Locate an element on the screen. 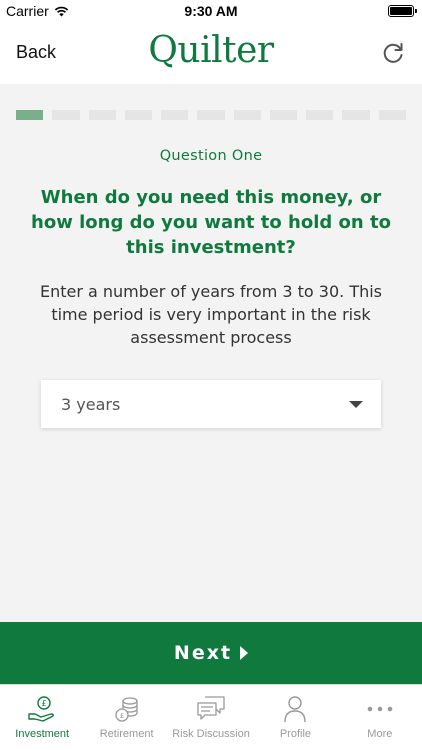  profile-icon is located at coordinates (295, 709).